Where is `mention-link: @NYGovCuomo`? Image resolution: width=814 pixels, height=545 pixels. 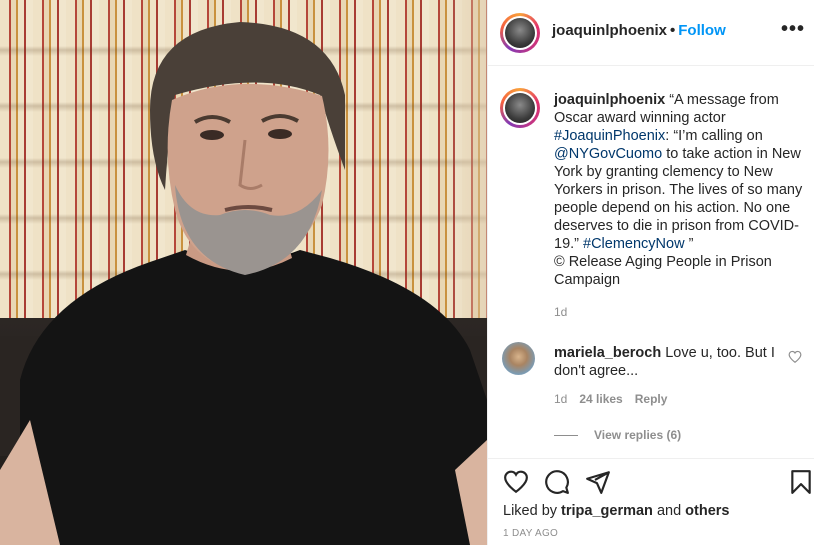 mention-link: @NYGovCuomo is located at coordinates (608, 154).